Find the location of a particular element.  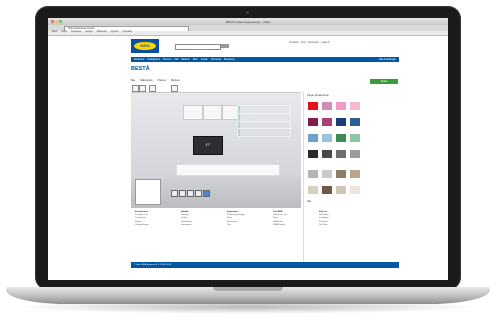

nav-item: Sortiment is located at coordinates (139, 59).